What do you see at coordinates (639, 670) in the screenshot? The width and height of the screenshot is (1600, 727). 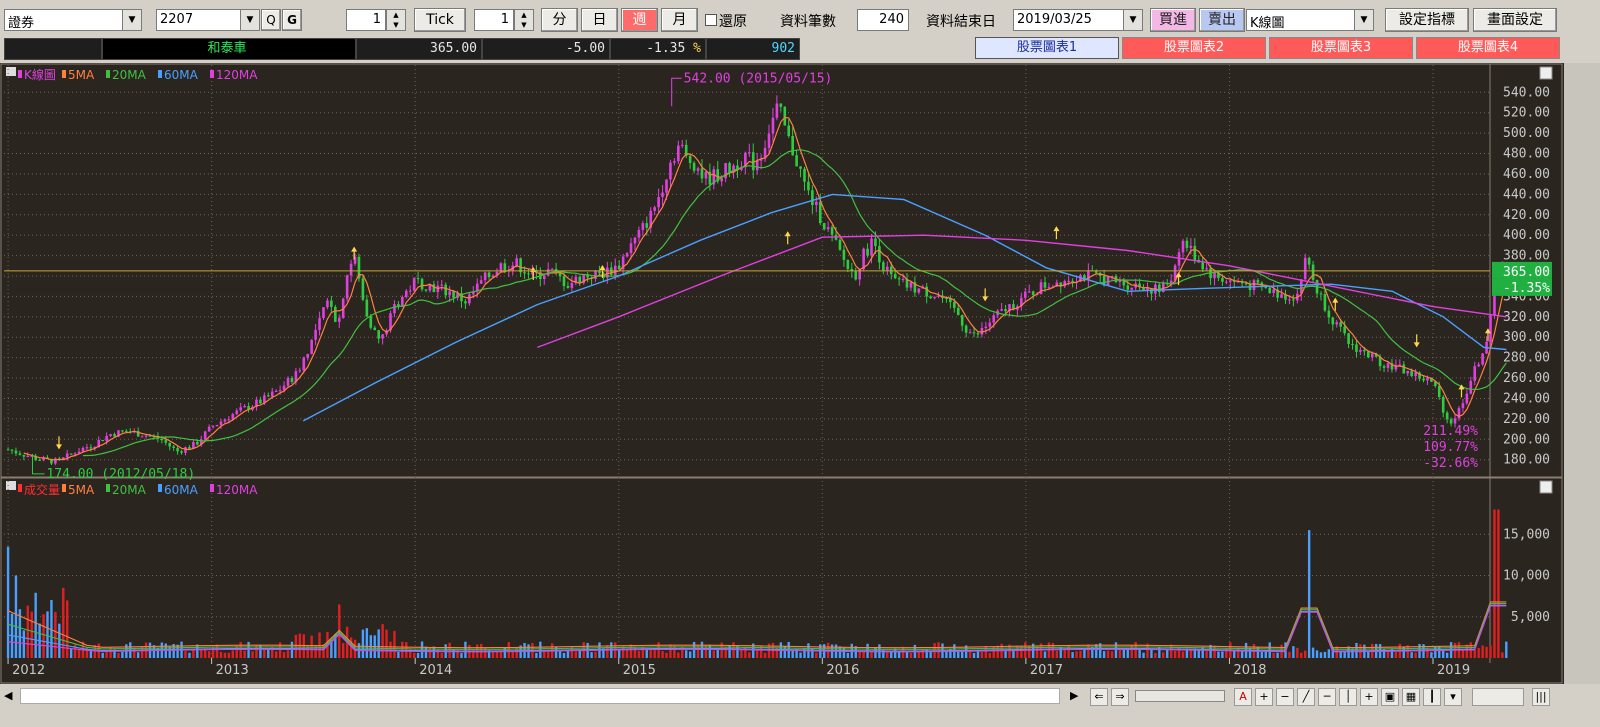 I see `year-label: 2015` at bounding box center [639, 670].